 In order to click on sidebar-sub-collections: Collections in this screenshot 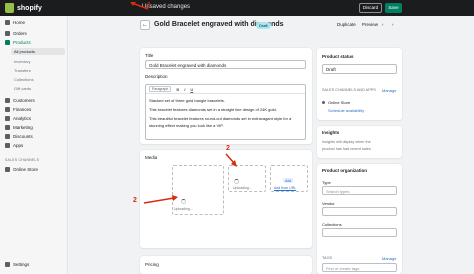, I will do `click(24, 79)`.